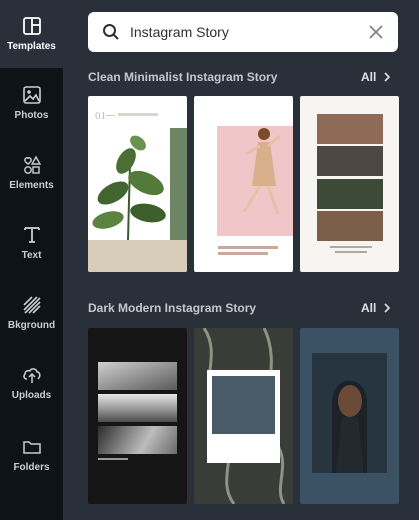  I want to click on search-bar, so click(243, 32).